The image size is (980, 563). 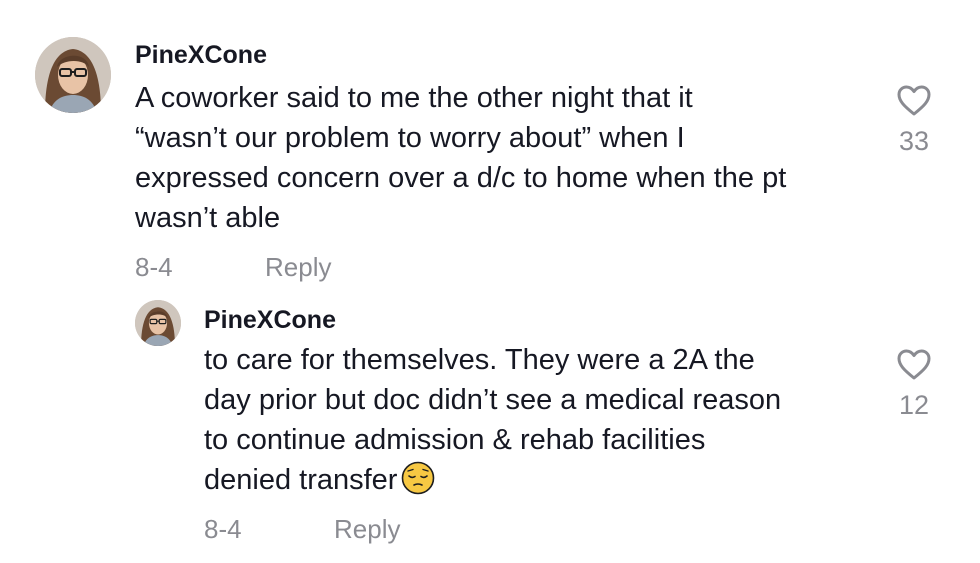 I want to click on like-count: 33, so click(x=914, y=141).